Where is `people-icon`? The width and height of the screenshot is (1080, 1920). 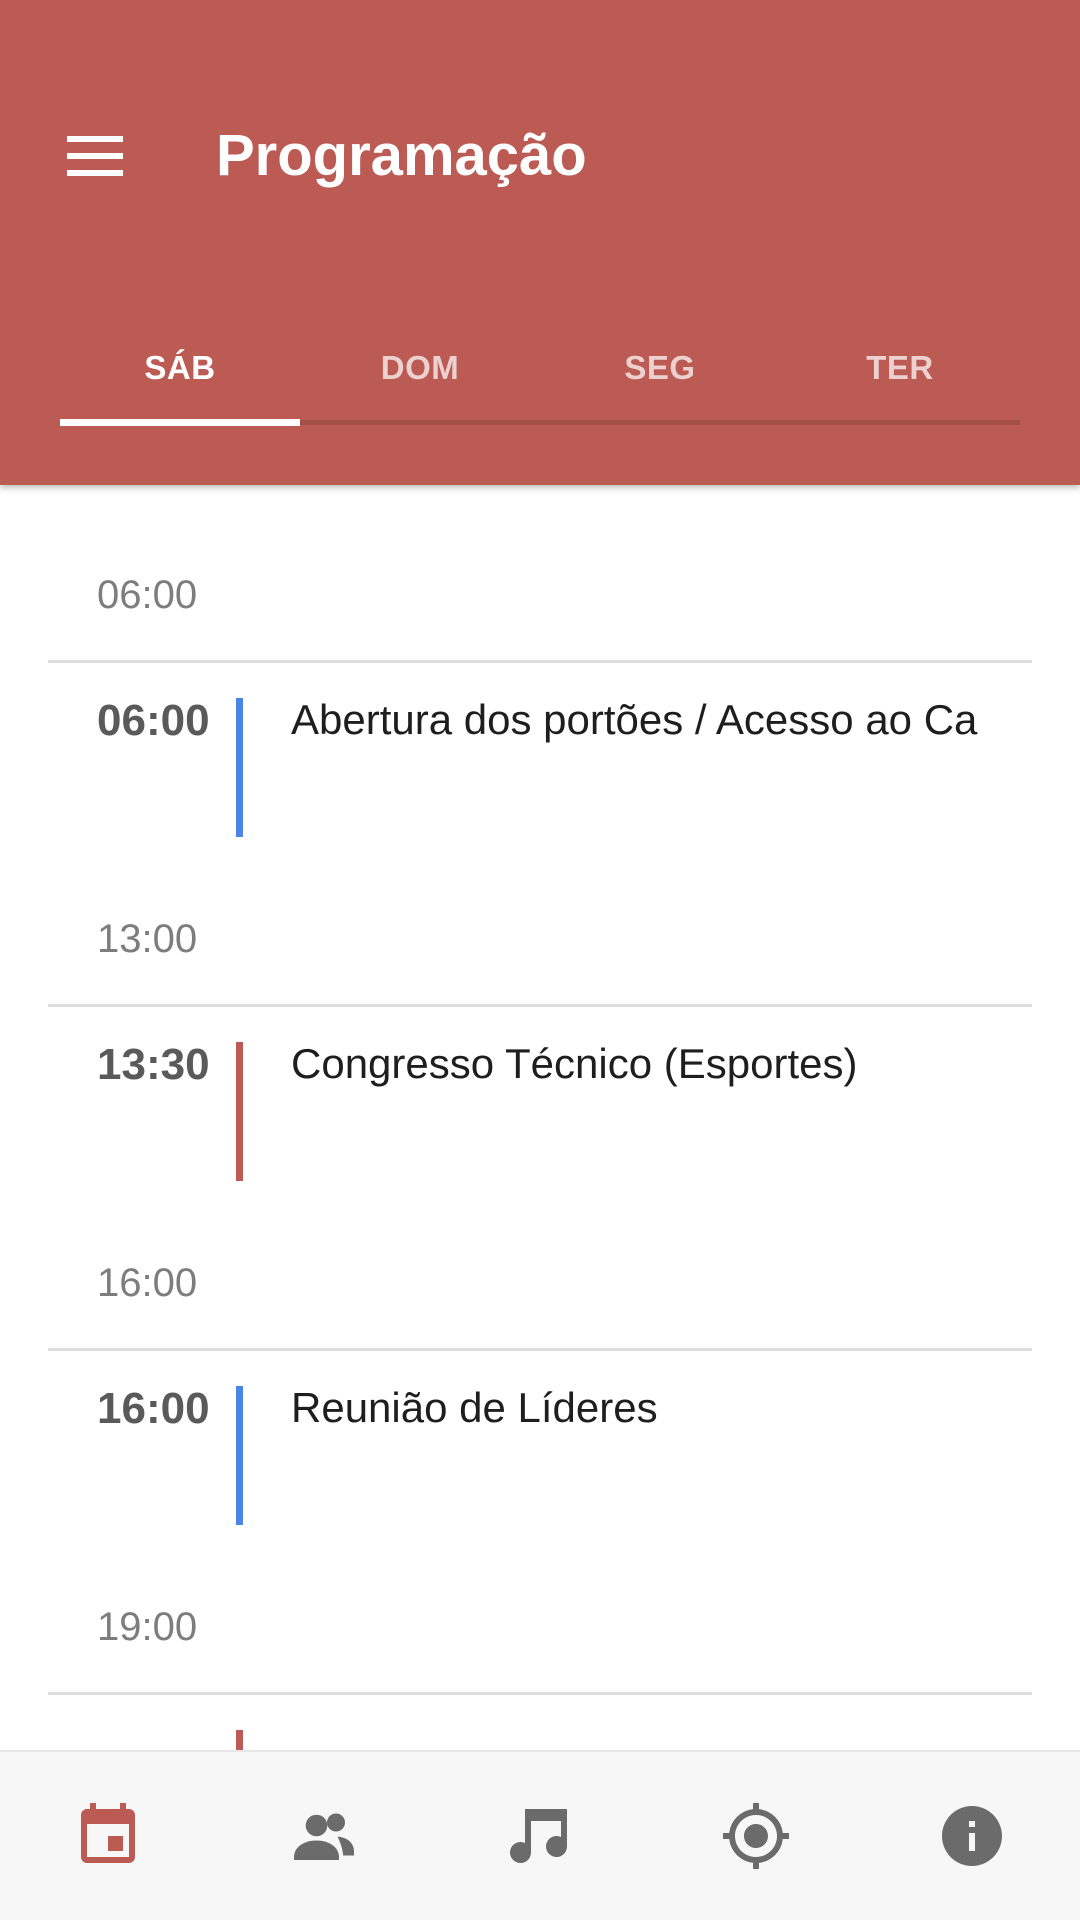 people-icon is located at coordinates (324, 1836).